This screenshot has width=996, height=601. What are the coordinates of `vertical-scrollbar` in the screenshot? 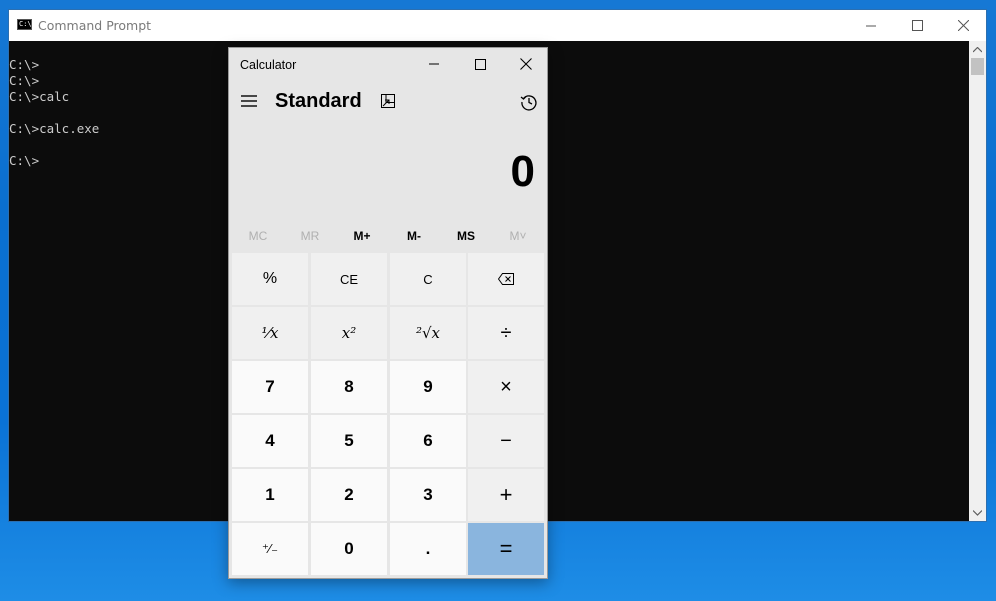 It's located at (977, 281).